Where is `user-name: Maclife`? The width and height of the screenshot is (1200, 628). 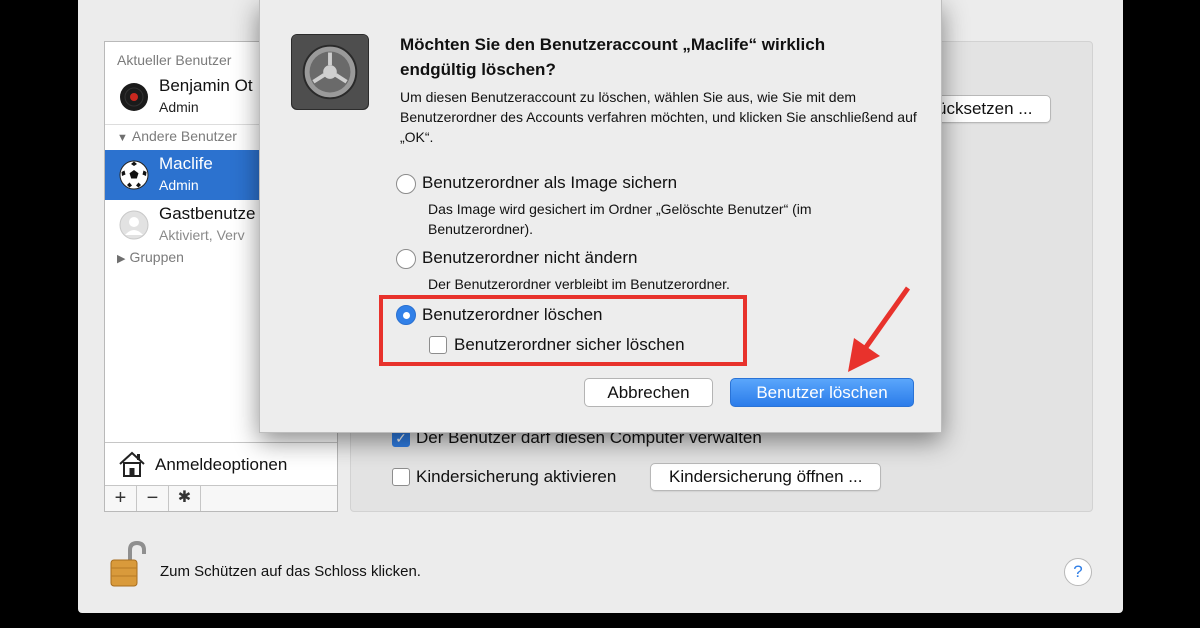 user-name: Maclife is located at coordinates (186, 163).